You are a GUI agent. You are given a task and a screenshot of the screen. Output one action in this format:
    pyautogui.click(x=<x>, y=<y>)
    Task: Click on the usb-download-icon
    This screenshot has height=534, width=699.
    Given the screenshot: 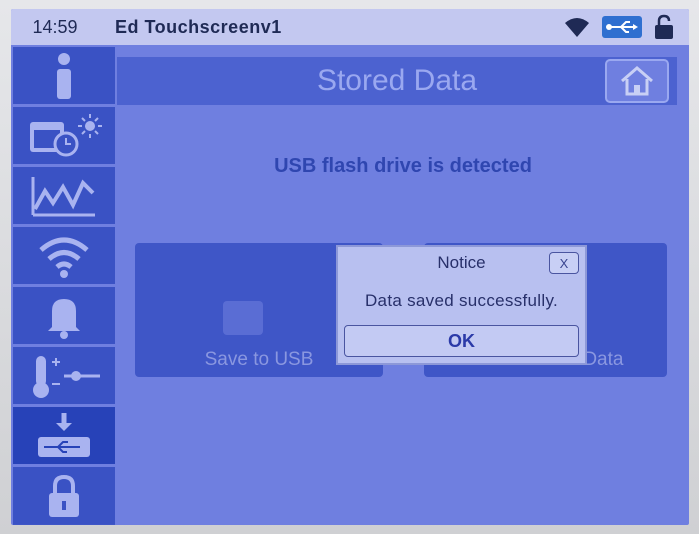 What is the action you would take?
    pyautogui.click(x=64, y=434)
    